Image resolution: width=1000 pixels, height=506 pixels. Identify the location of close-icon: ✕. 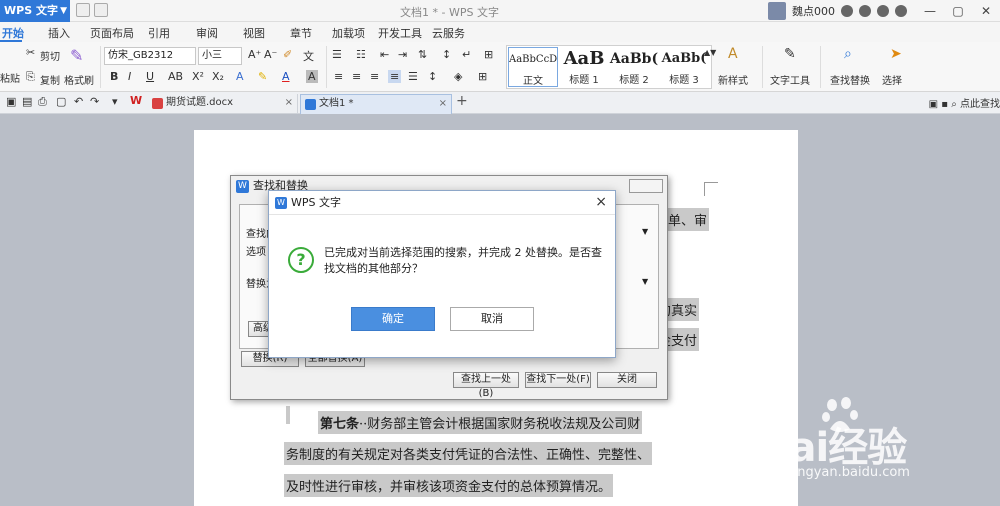
(986, 11).